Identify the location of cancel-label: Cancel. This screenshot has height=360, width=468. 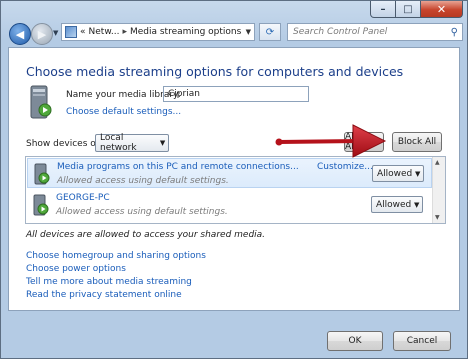
(422, 341).